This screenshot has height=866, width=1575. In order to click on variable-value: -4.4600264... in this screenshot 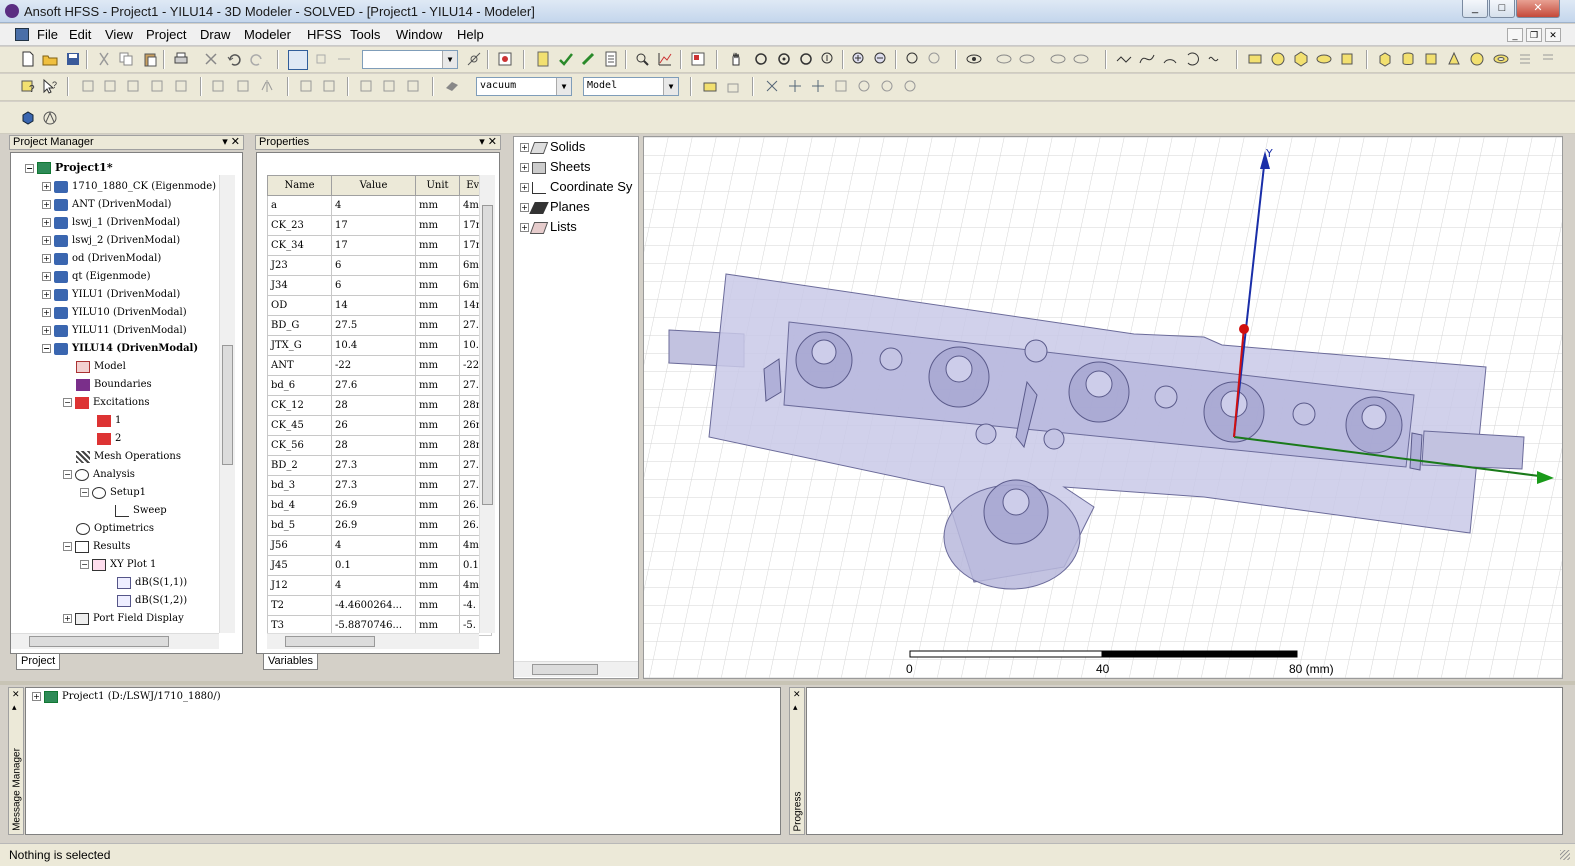, I will do `click(373, 605)`.